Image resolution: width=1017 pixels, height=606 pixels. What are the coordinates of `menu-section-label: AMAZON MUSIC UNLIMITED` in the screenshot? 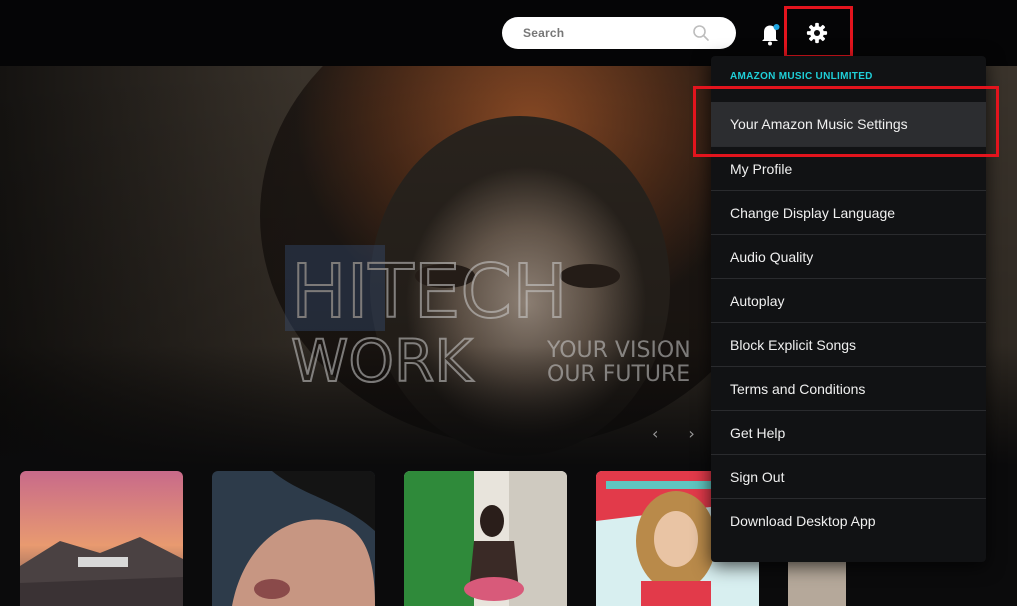 It's located at (801, 76).